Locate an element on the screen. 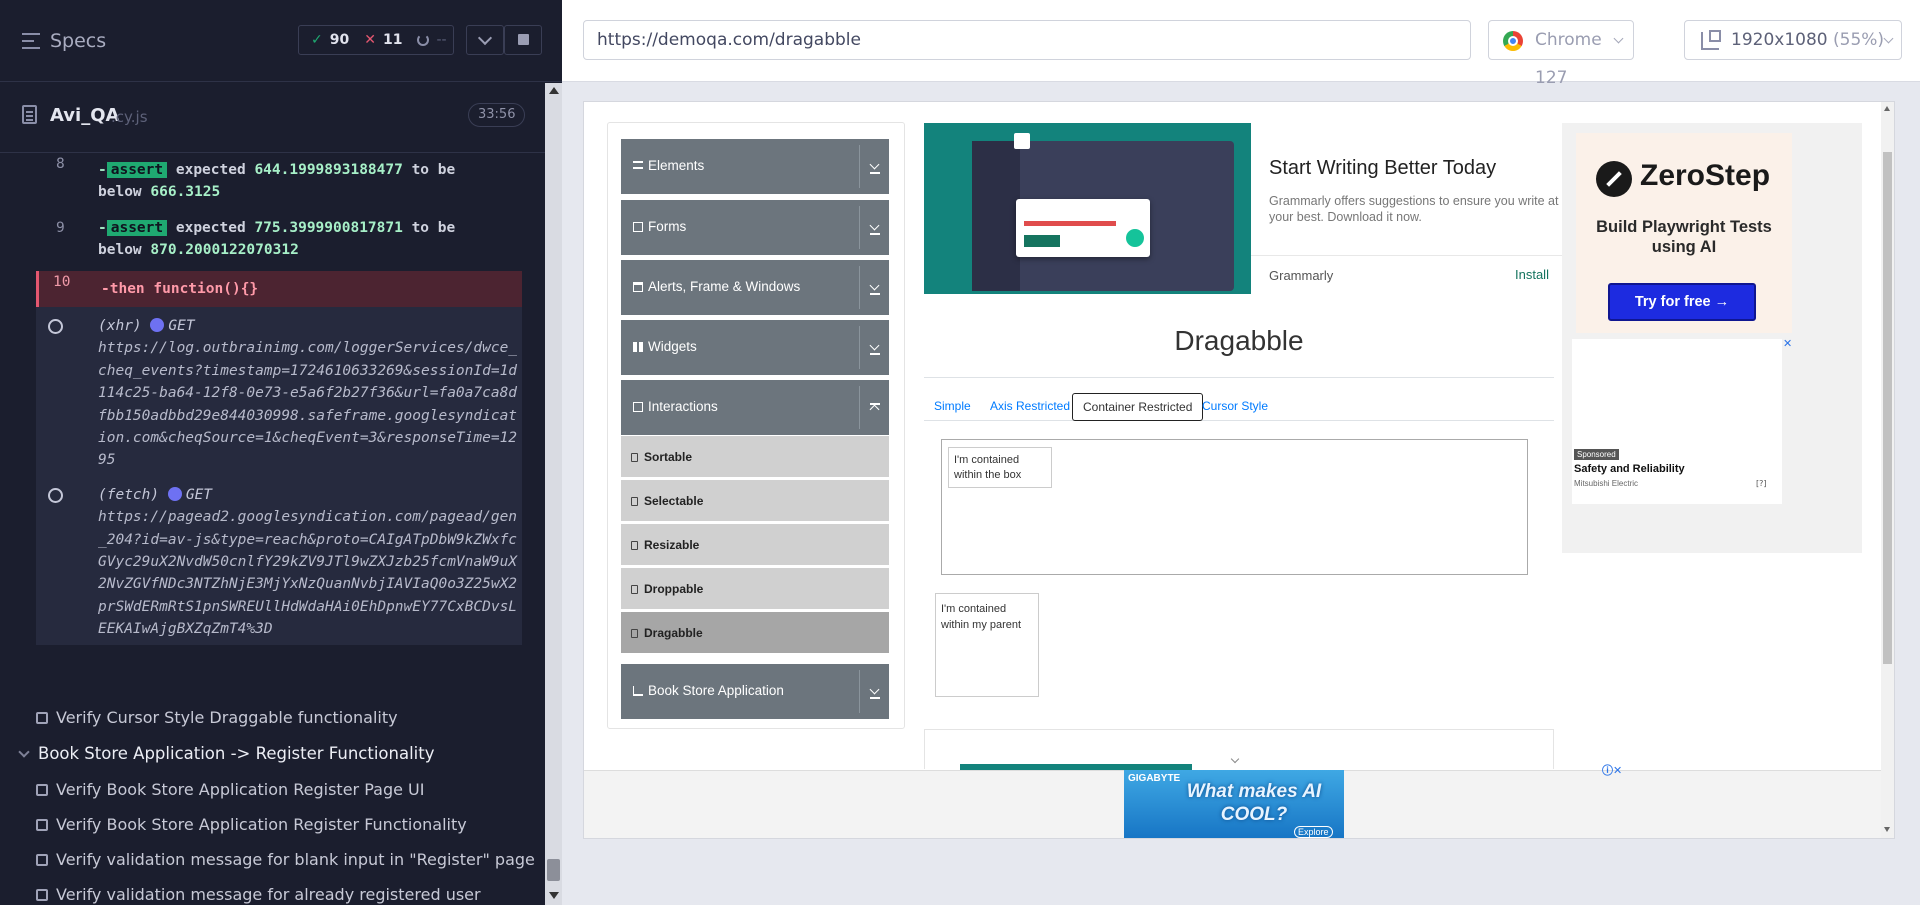  stop-button is located at coordinates (523, 40).